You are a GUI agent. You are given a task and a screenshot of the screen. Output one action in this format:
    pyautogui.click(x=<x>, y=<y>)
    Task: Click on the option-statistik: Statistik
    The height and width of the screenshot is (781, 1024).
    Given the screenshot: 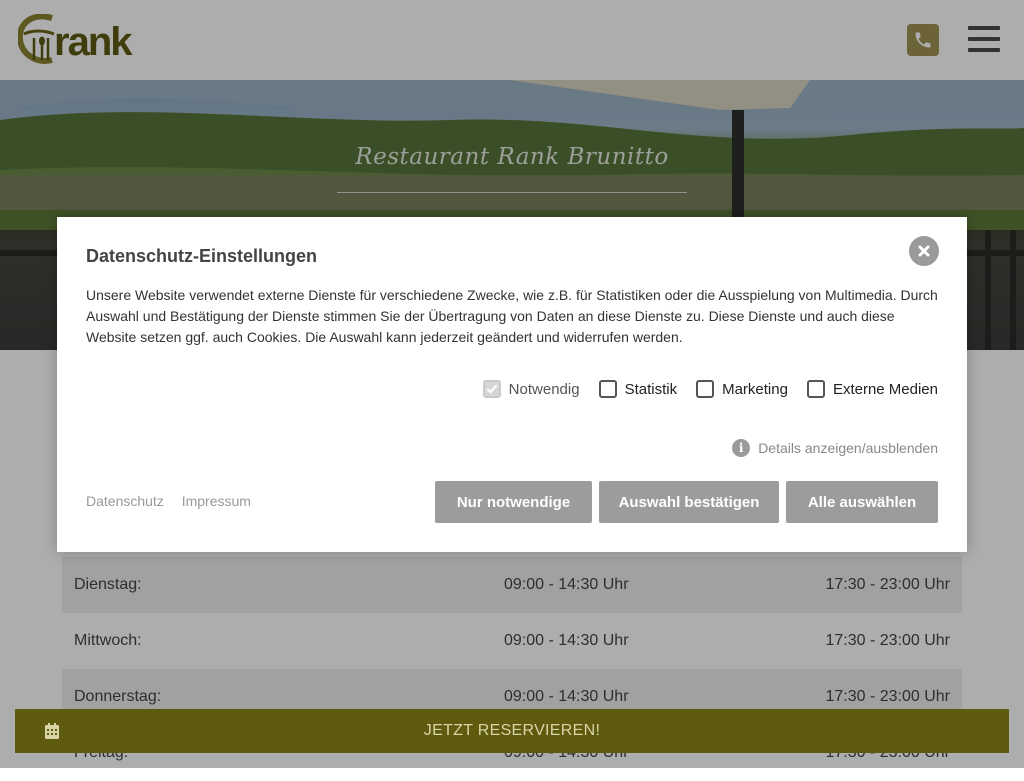 What is the action you would take?
    pyautogui.click(x=638, y=389)
    